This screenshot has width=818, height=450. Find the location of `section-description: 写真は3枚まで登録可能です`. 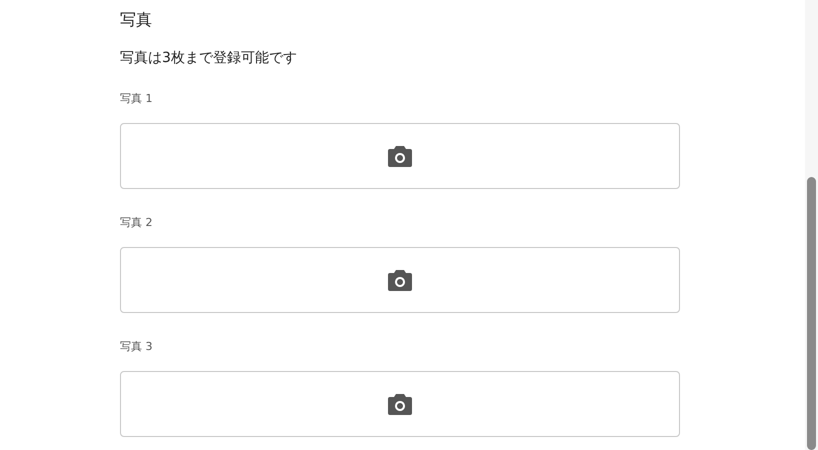

section-description: 写真は3枚まで登録可能です is located at coordinates (209, 58).